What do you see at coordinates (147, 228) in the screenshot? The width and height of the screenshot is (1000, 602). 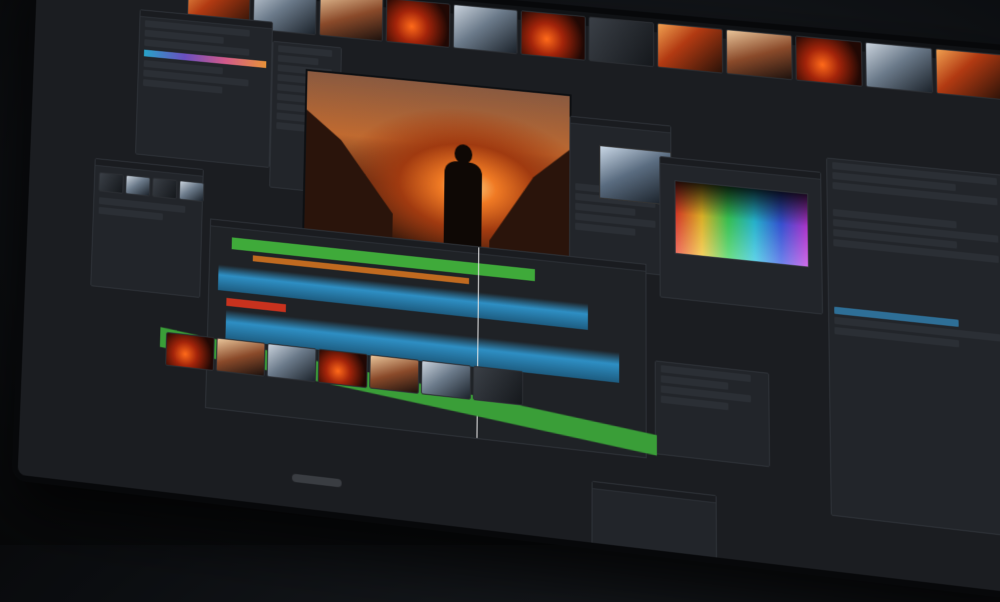 I see `media-pool-panel` at bounding box center [147, 228].